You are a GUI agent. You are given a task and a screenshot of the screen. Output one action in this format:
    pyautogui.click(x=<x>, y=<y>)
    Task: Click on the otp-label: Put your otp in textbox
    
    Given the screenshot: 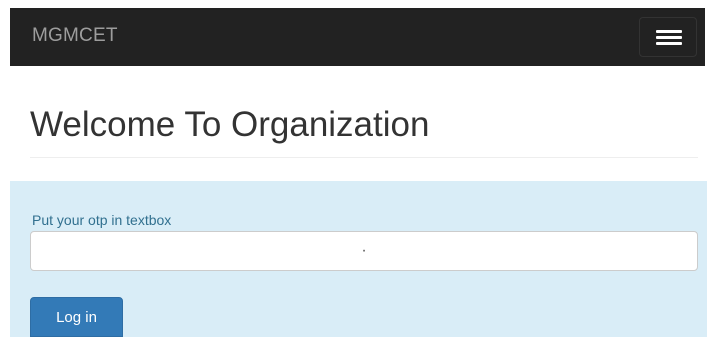 What is the action you would take?
    pyautogui.click(x=102, y=220)
    